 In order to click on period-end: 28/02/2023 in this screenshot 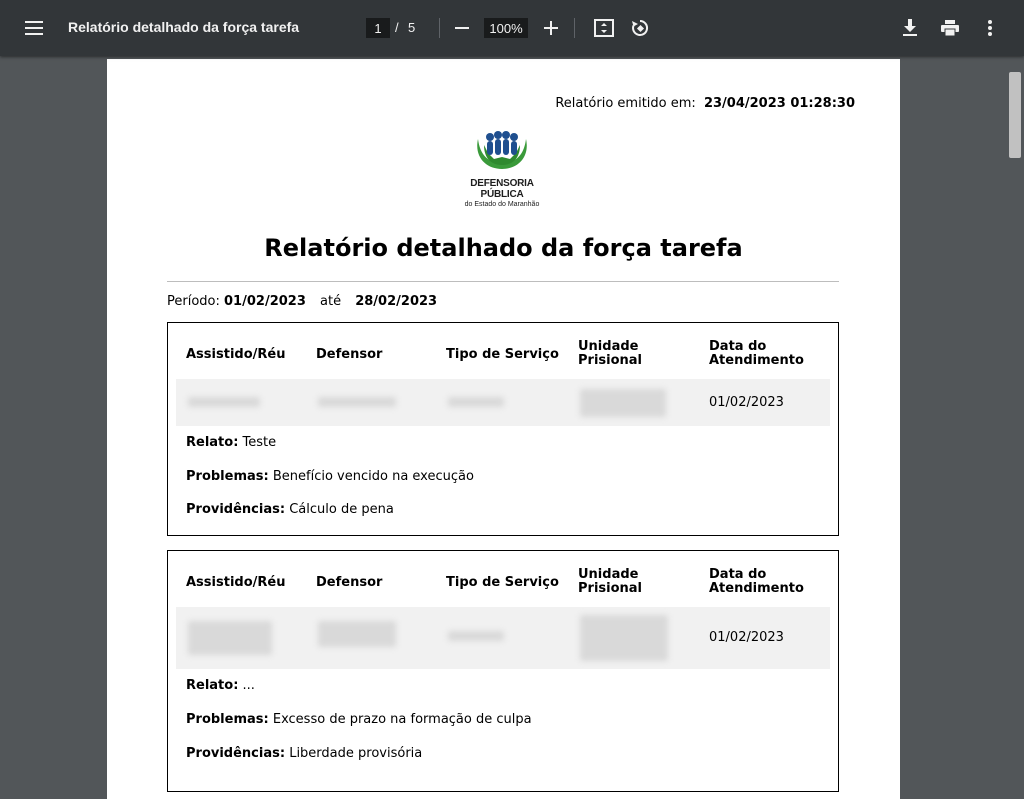, I will do `click(396, 301)`.